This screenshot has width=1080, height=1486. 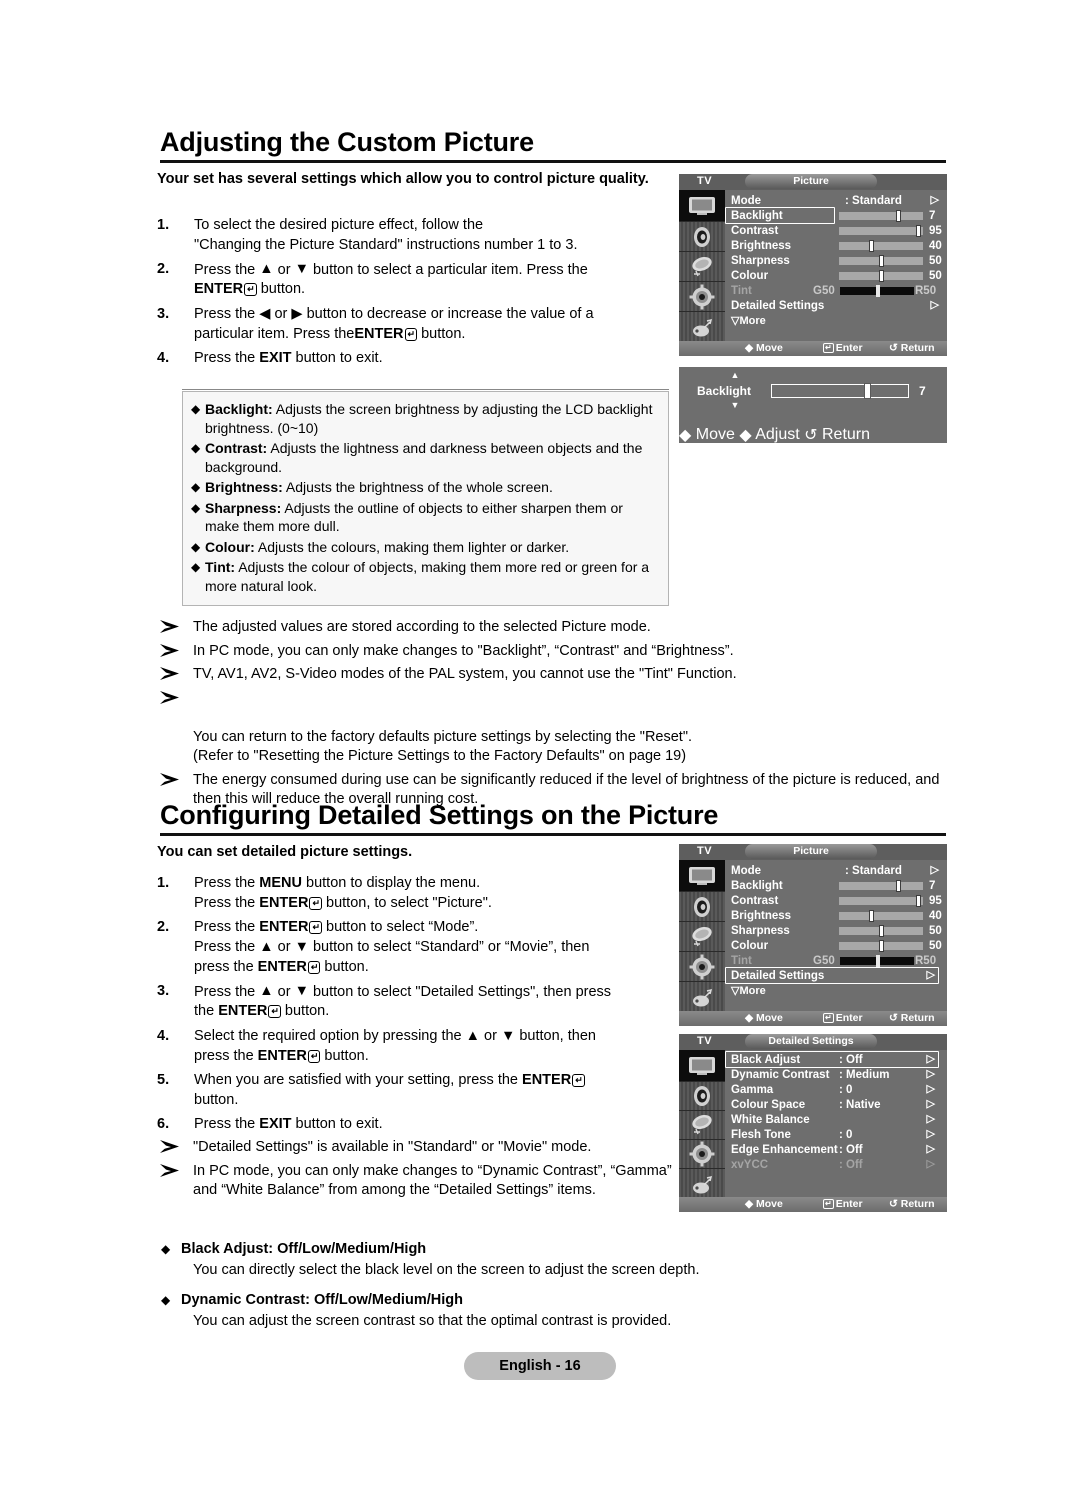 I want to click on down-arrow-icon: ▼, so click(x=735, y=405).